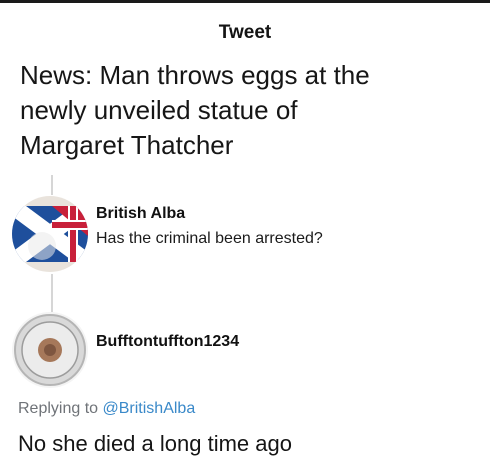 Image resolution: width=490 pixels, height=469 pixels. What do you see at coordinates (52, 293) in the screenshot?
I see `thread-line-middle` at bounding box center [52, 293].